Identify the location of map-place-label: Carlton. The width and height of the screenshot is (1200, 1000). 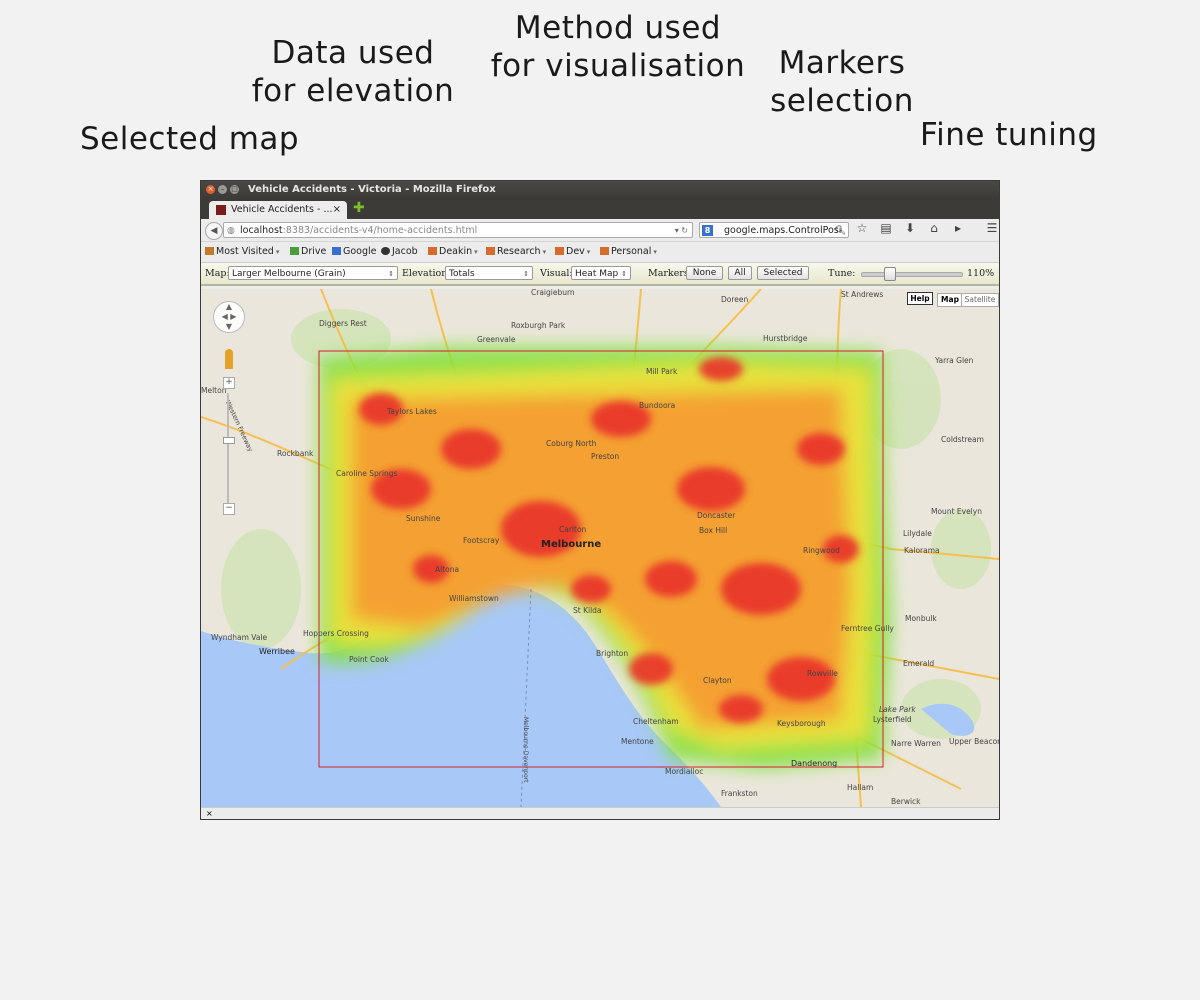
(573, 529).